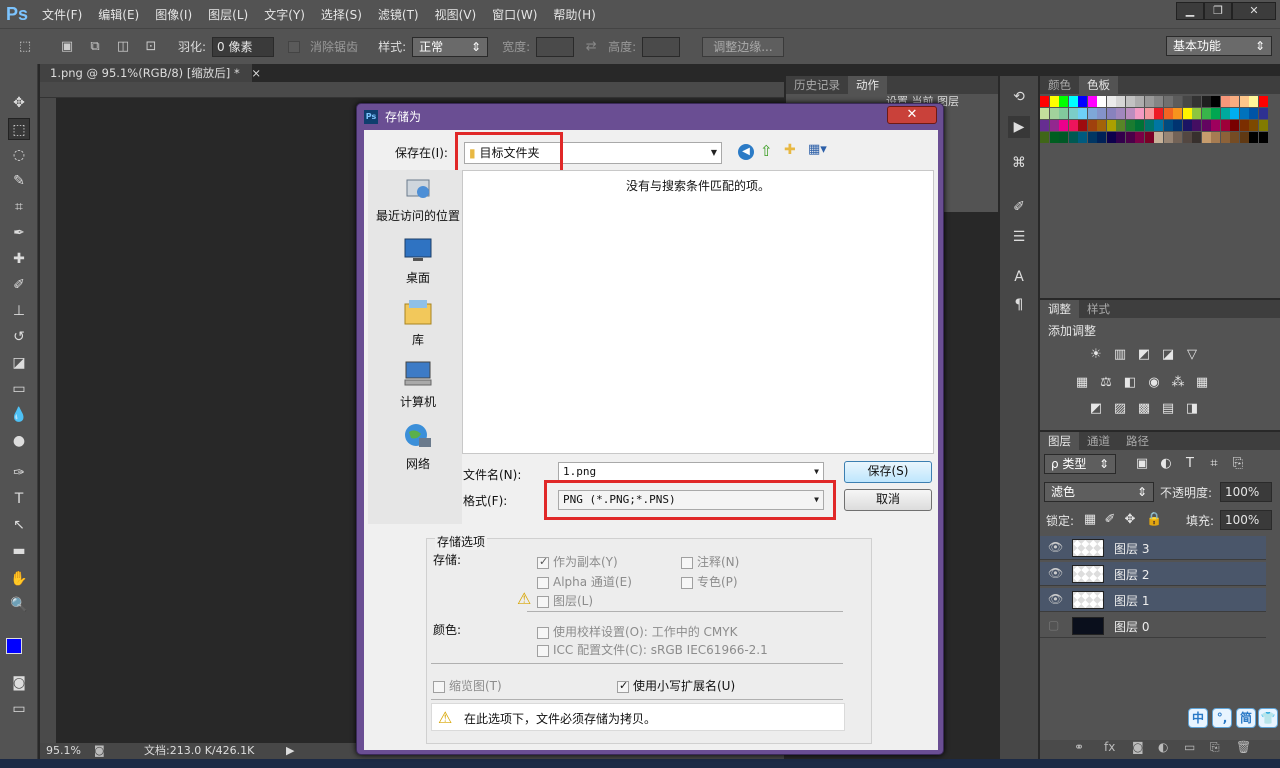 This screenshot has width=1280, height=768. Describe the element at coordinates (1120, 409) in the screenshot. I see `posterize-icon: ▨` at that location.